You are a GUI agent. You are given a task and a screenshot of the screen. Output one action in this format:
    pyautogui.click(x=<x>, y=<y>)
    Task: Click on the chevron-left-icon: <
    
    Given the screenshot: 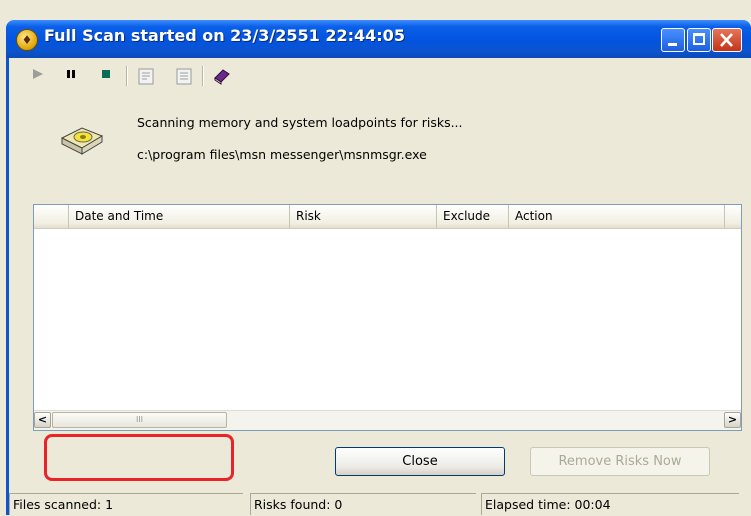 What is the action you would take?
    pyautogui.click(x=42, y=419)
    